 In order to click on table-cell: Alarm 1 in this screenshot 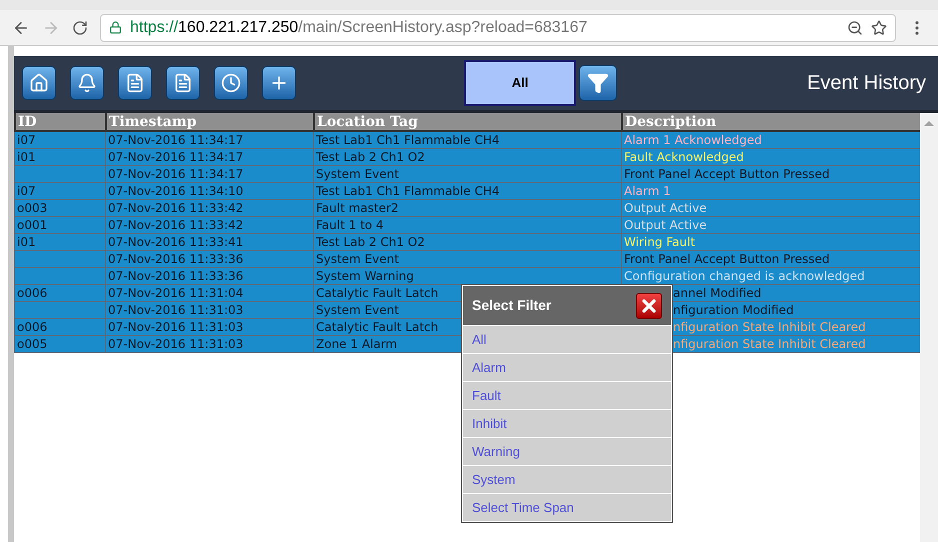, I will do `click(647, 191)`.